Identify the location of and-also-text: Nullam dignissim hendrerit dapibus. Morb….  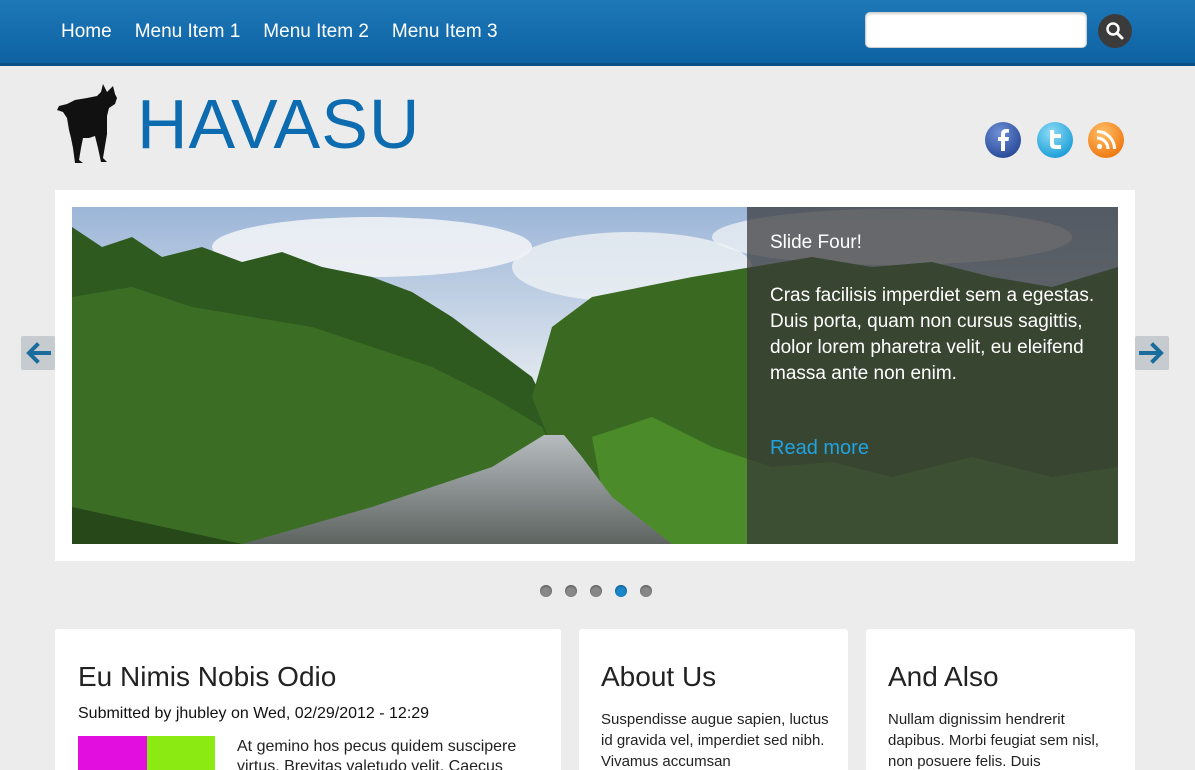
(993, 740).